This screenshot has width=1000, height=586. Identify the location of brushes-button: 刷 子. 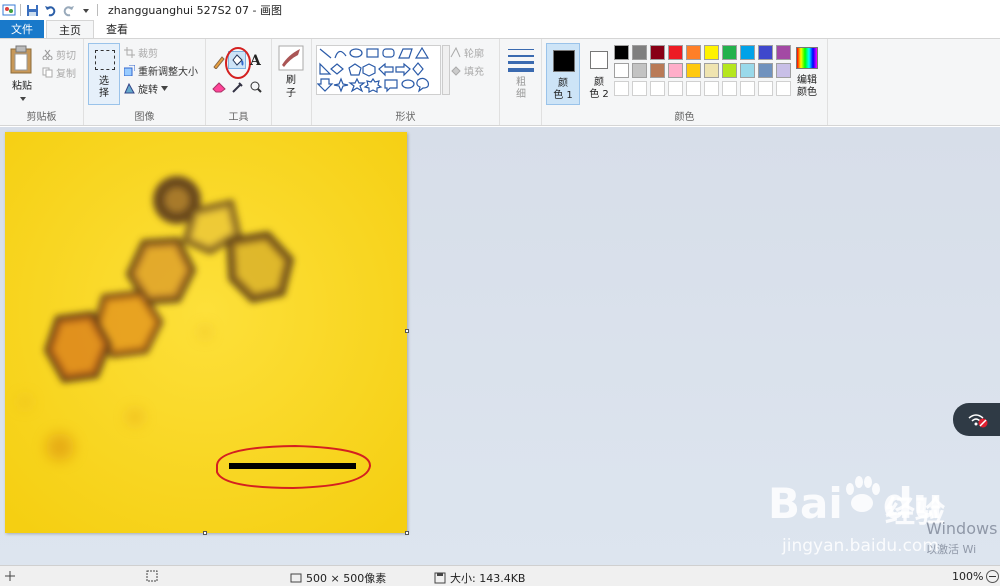
(291, 74).